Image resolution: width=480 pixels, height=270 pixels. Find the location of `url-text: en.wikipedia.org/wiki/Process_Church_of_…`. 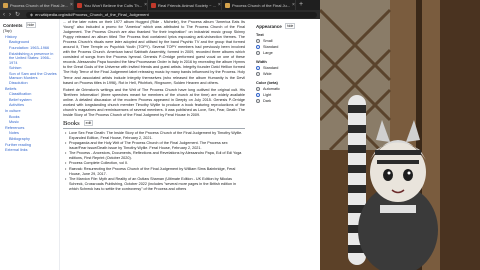

url-text: en.wikipedia.org/wiki/Process_Church_of_… is located at coordinates (92, 14).